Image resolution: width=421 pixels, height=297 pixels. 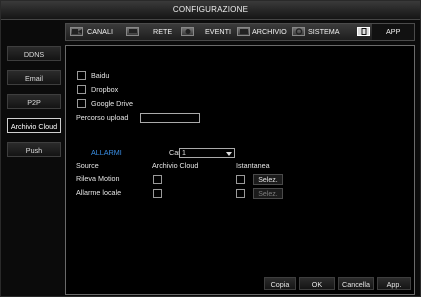 What do you see at coordinates (184, 153) in the screenshot?
I see `channels-value: 1` at bounding box center [184, 153].